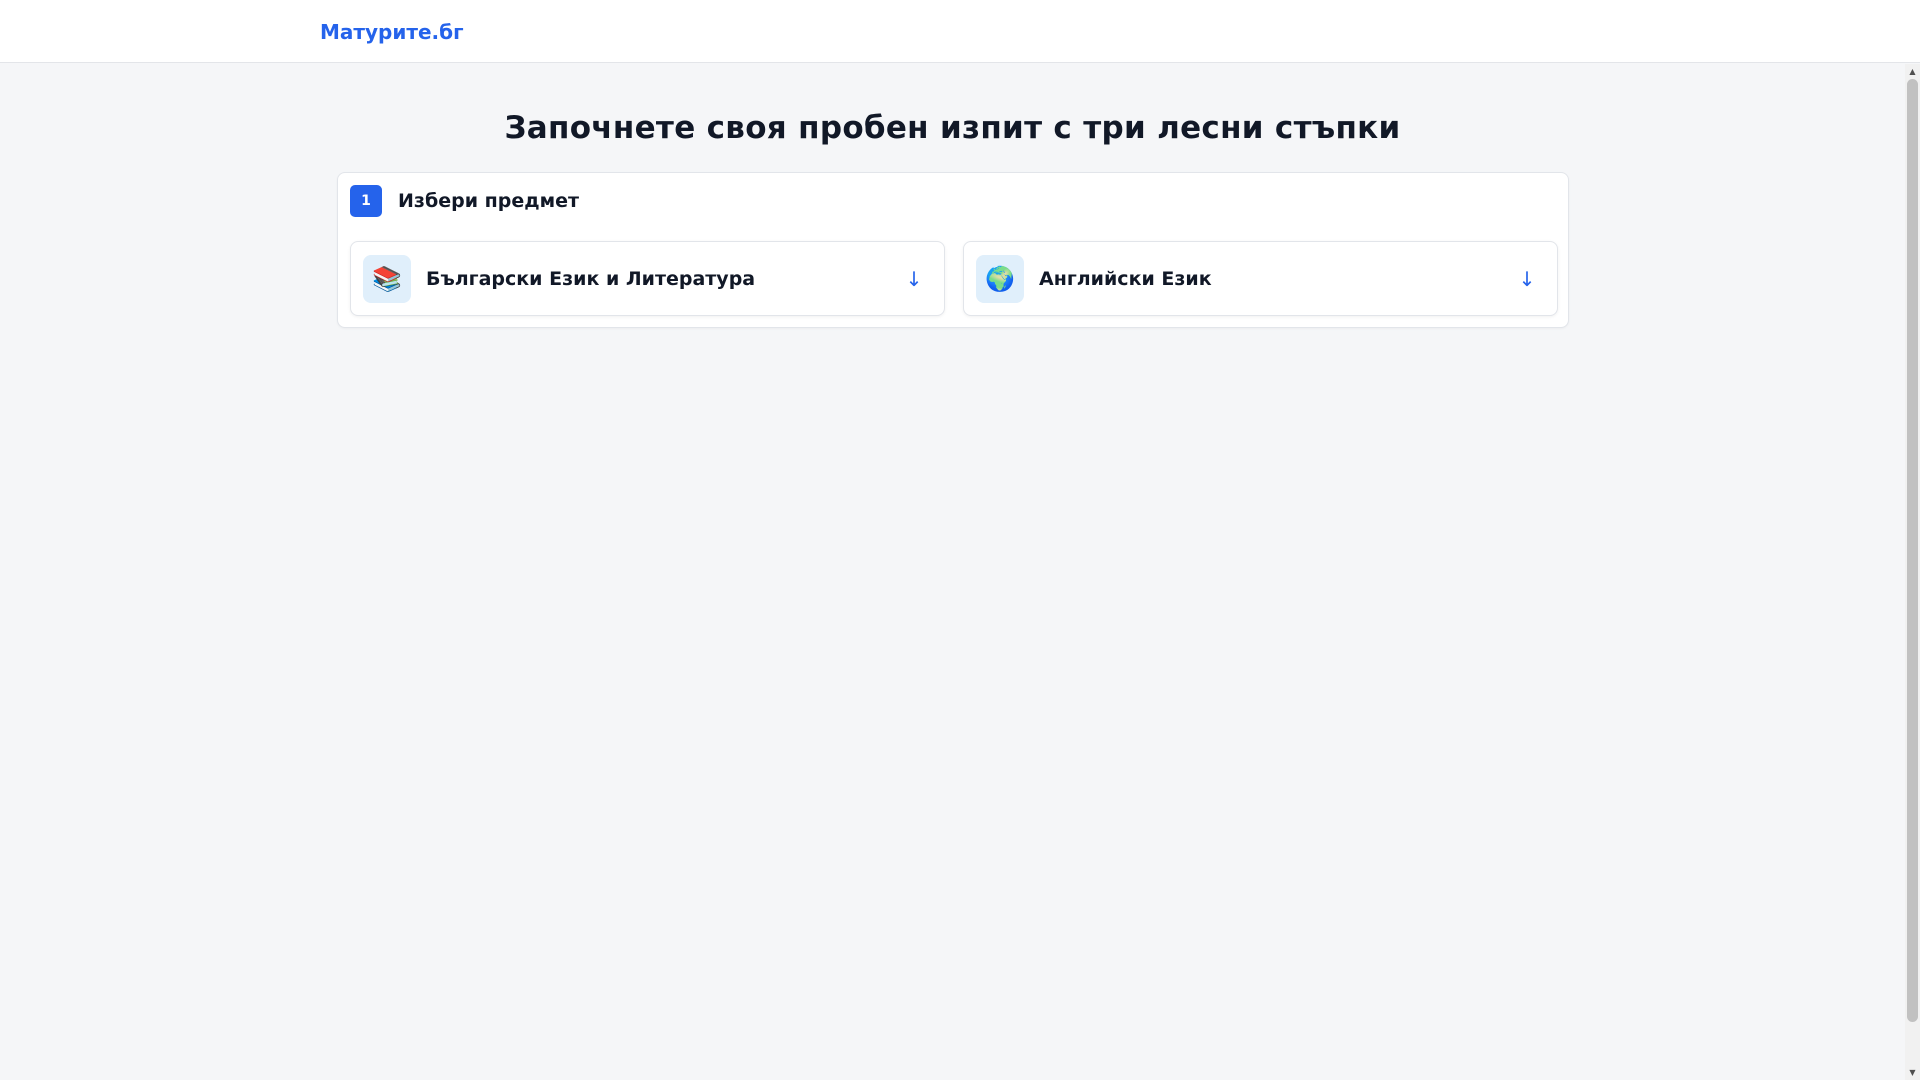  What do you see at coordinates (392, 32) in the screenshot?
I see `brand-logo-link: Матурите.бг` at bounding box center [392, 32].